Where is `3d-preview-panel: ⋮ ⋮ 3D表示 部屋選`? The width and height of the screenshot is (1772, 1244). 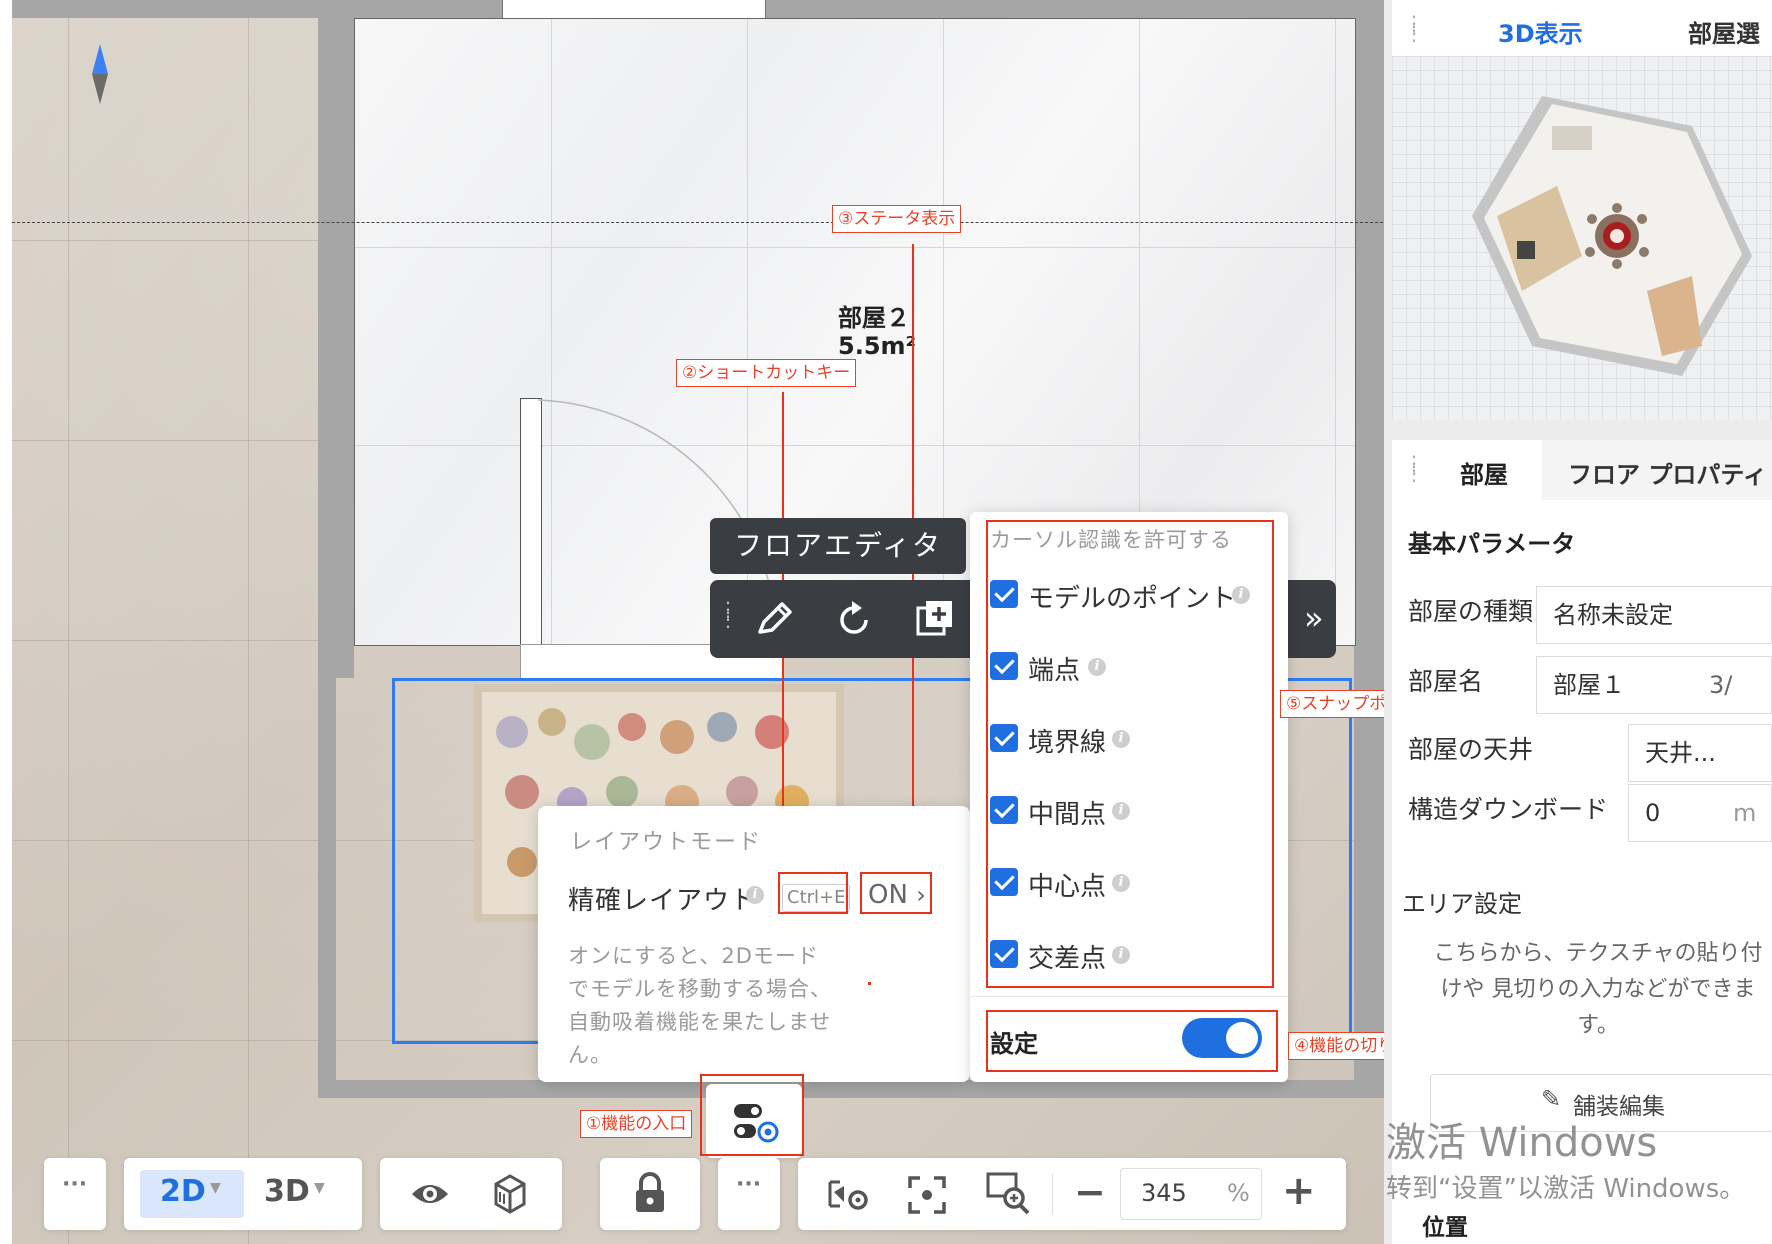 3d-preview-panel: ⋮ ⋮ 3D表示 部屋選 is located at coordinates (1582, 210).